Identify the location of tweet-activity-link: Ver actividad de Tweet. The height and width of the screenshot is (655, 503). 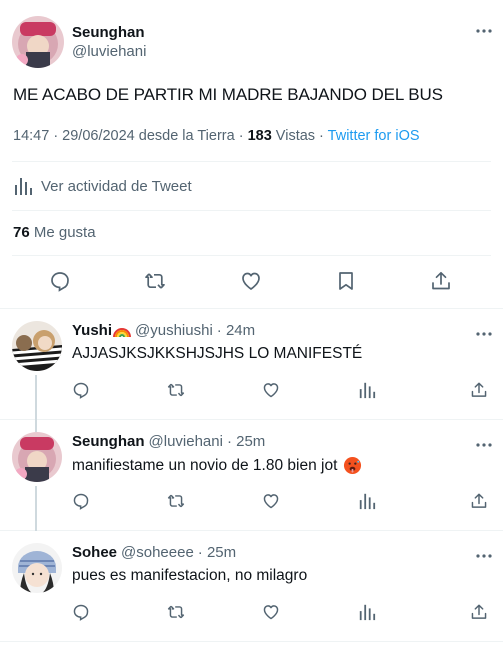
(102, 186).